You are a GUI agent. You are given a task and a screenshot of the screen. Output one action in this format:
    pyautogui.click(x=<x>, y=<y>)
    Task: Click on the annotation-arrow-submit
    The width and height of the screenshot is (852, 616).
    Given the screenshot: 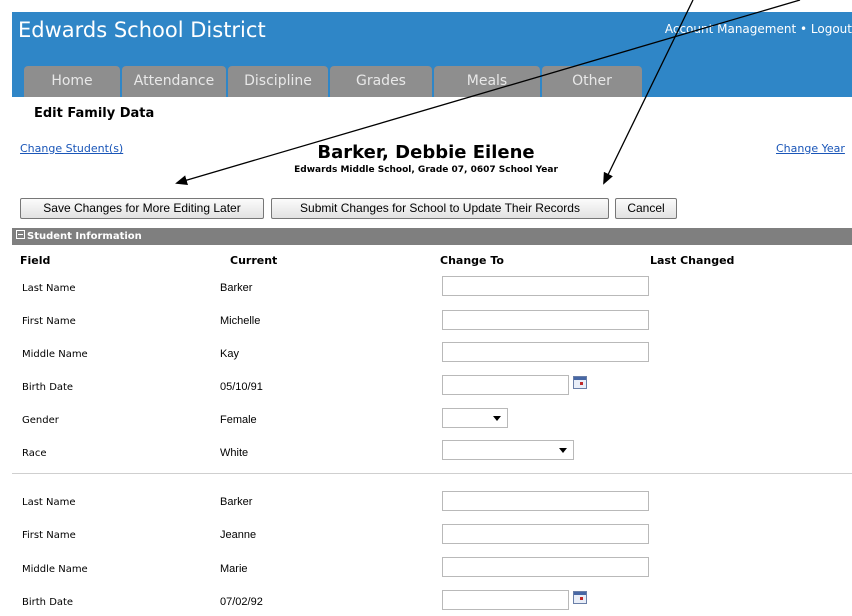 What is the action you would take?
    pyautogui.click(x=648, y=92)
    